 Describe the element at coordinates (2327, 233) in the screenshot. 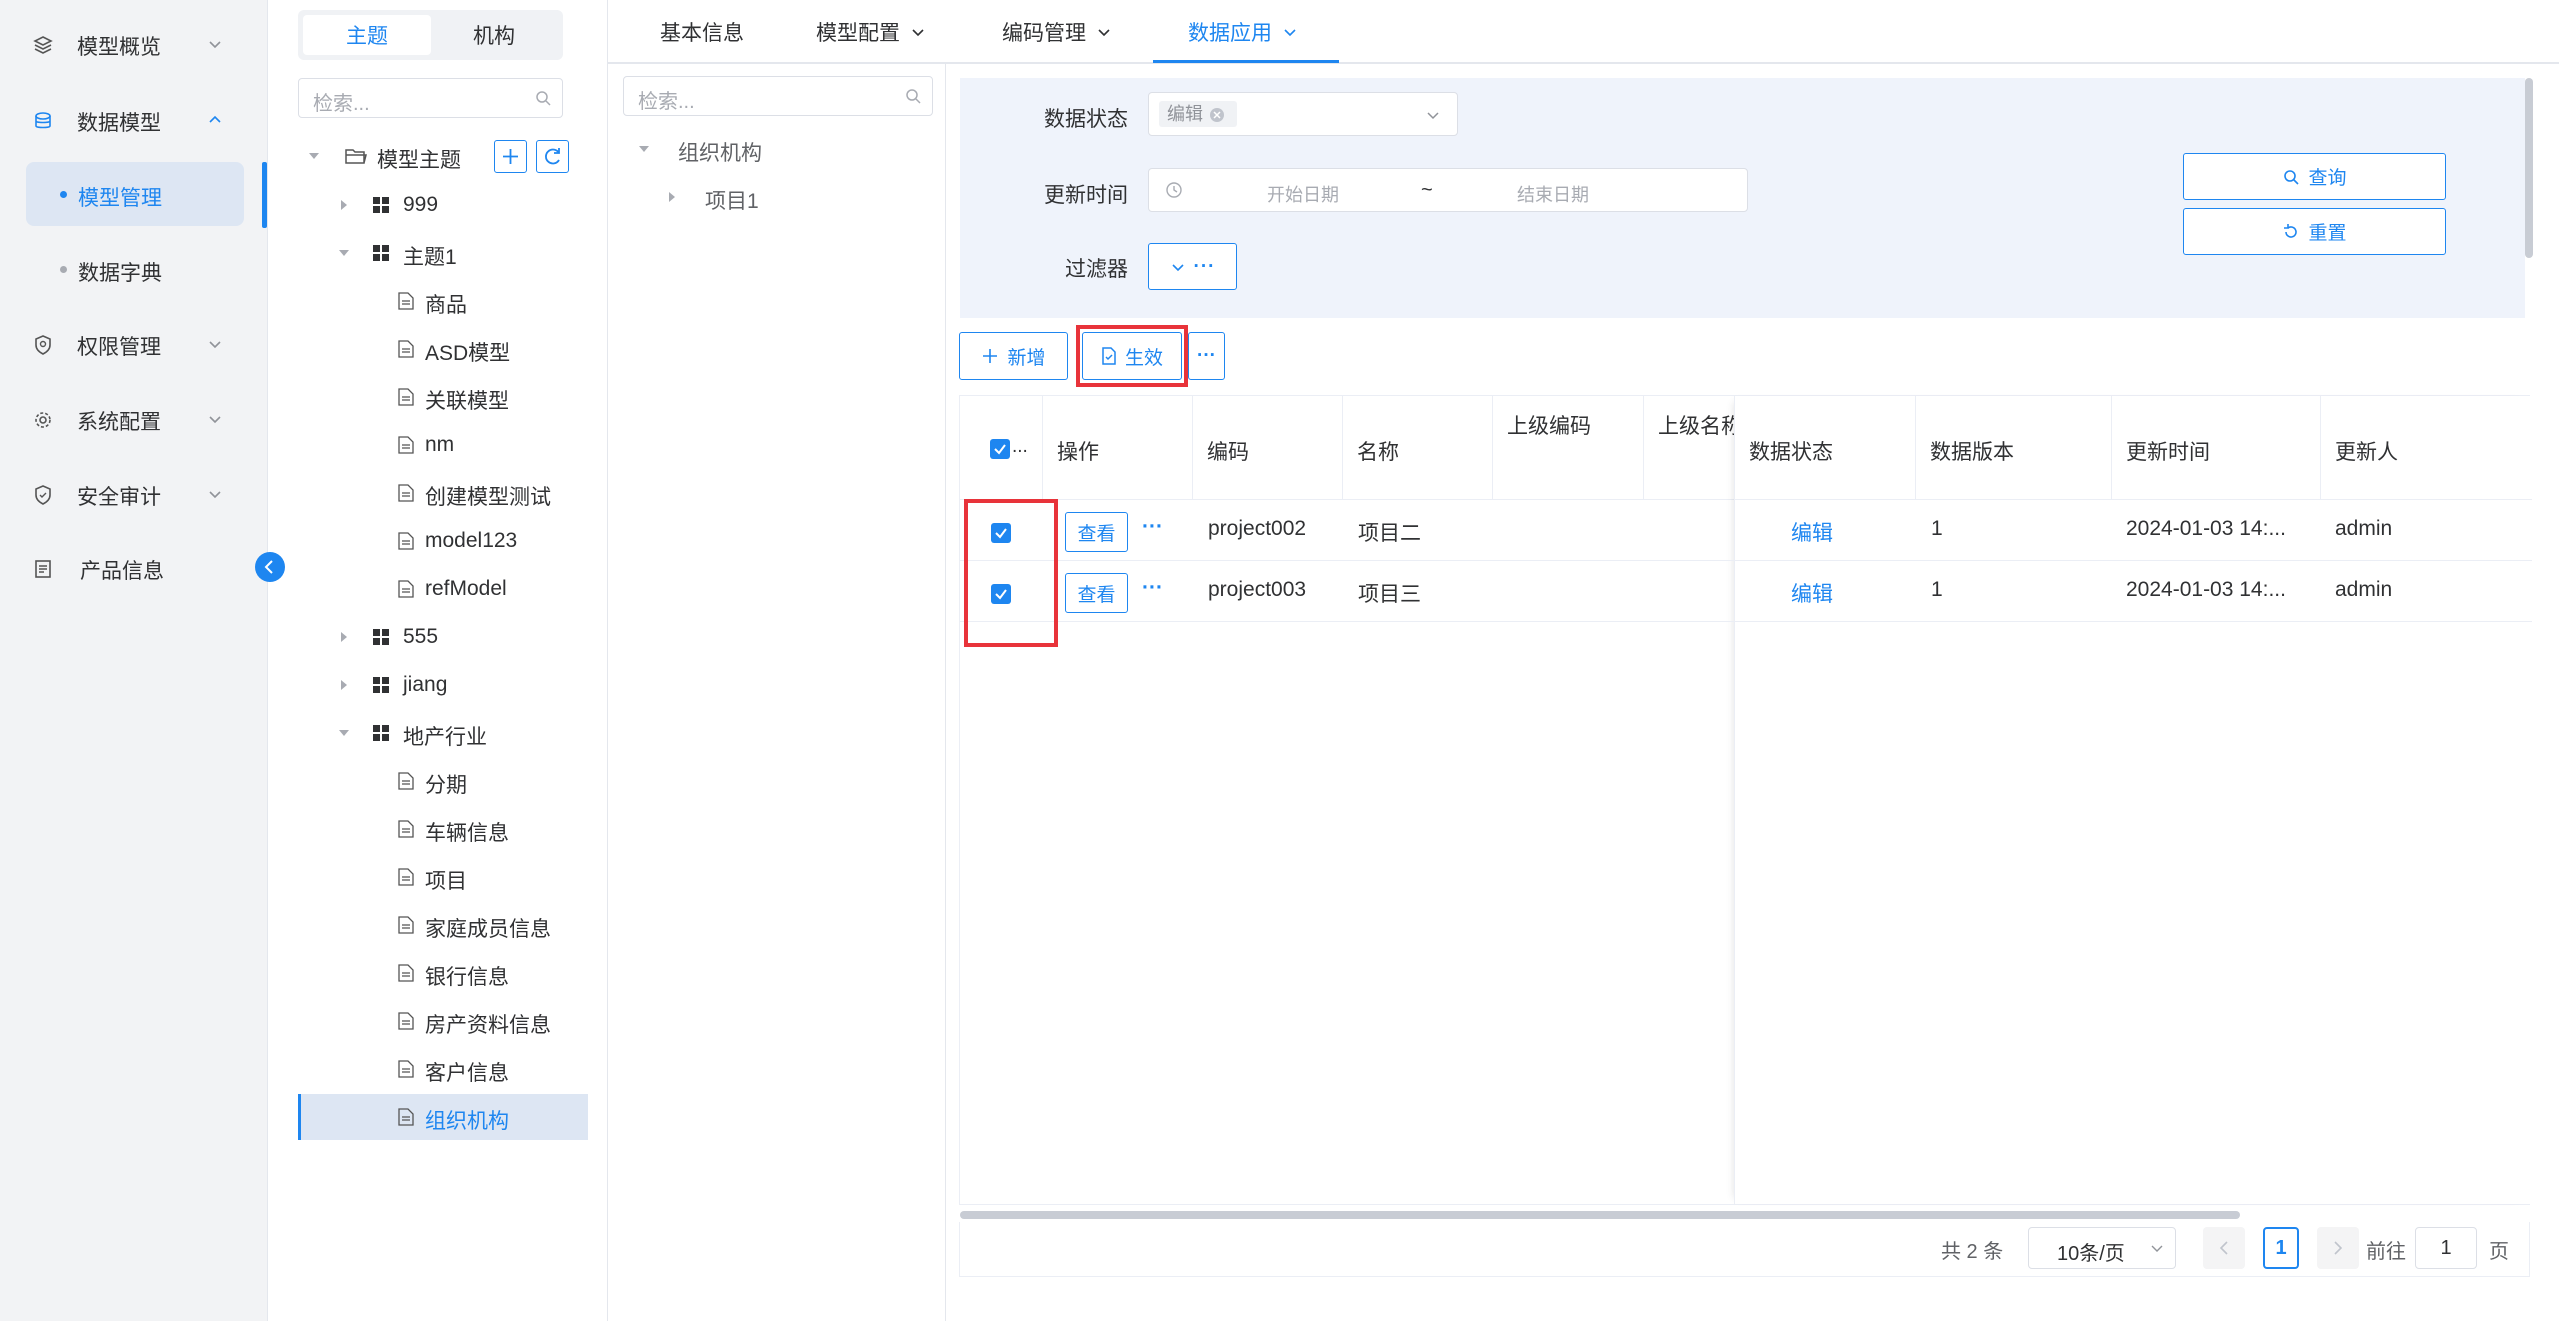

I see `reset-button-label: 重置` at that location.